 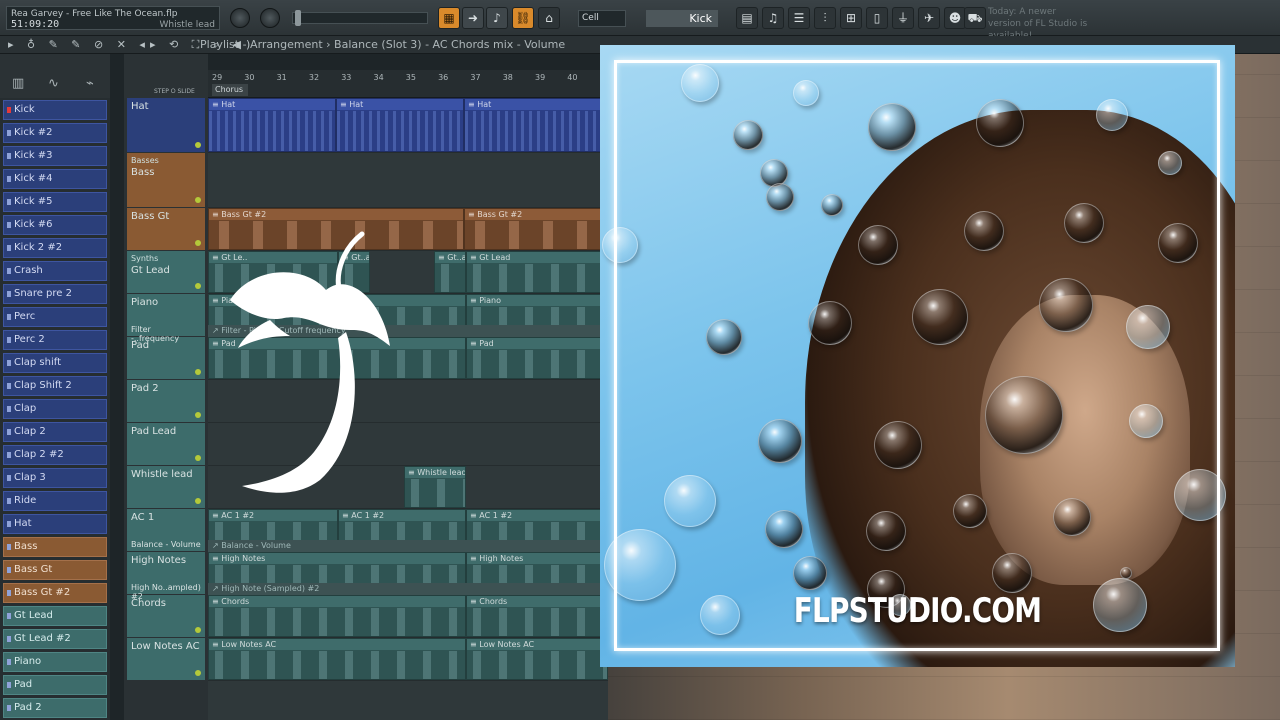 What do you see at coordinates (55, 409) in the screenshot?
I see `channel-button: Clap` at bounding box center [55, 409].